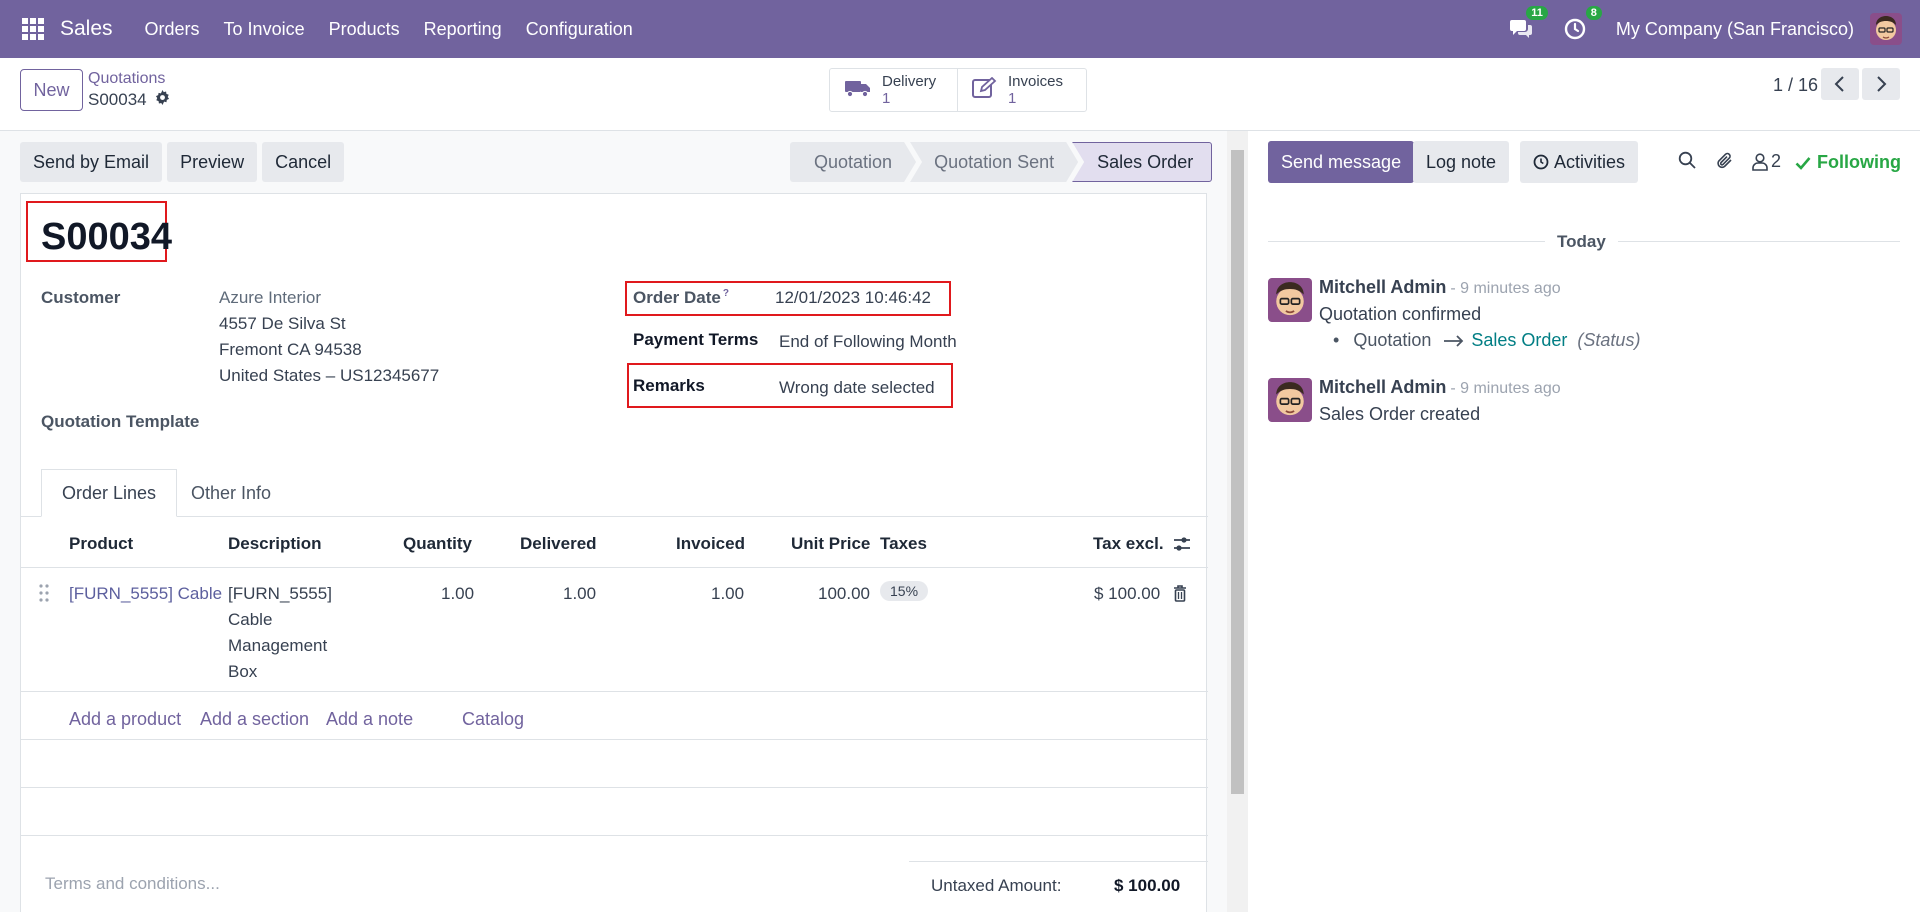  I want to click on form-action-buttons: Send by Email Preview Cancel, so click(184, 162).